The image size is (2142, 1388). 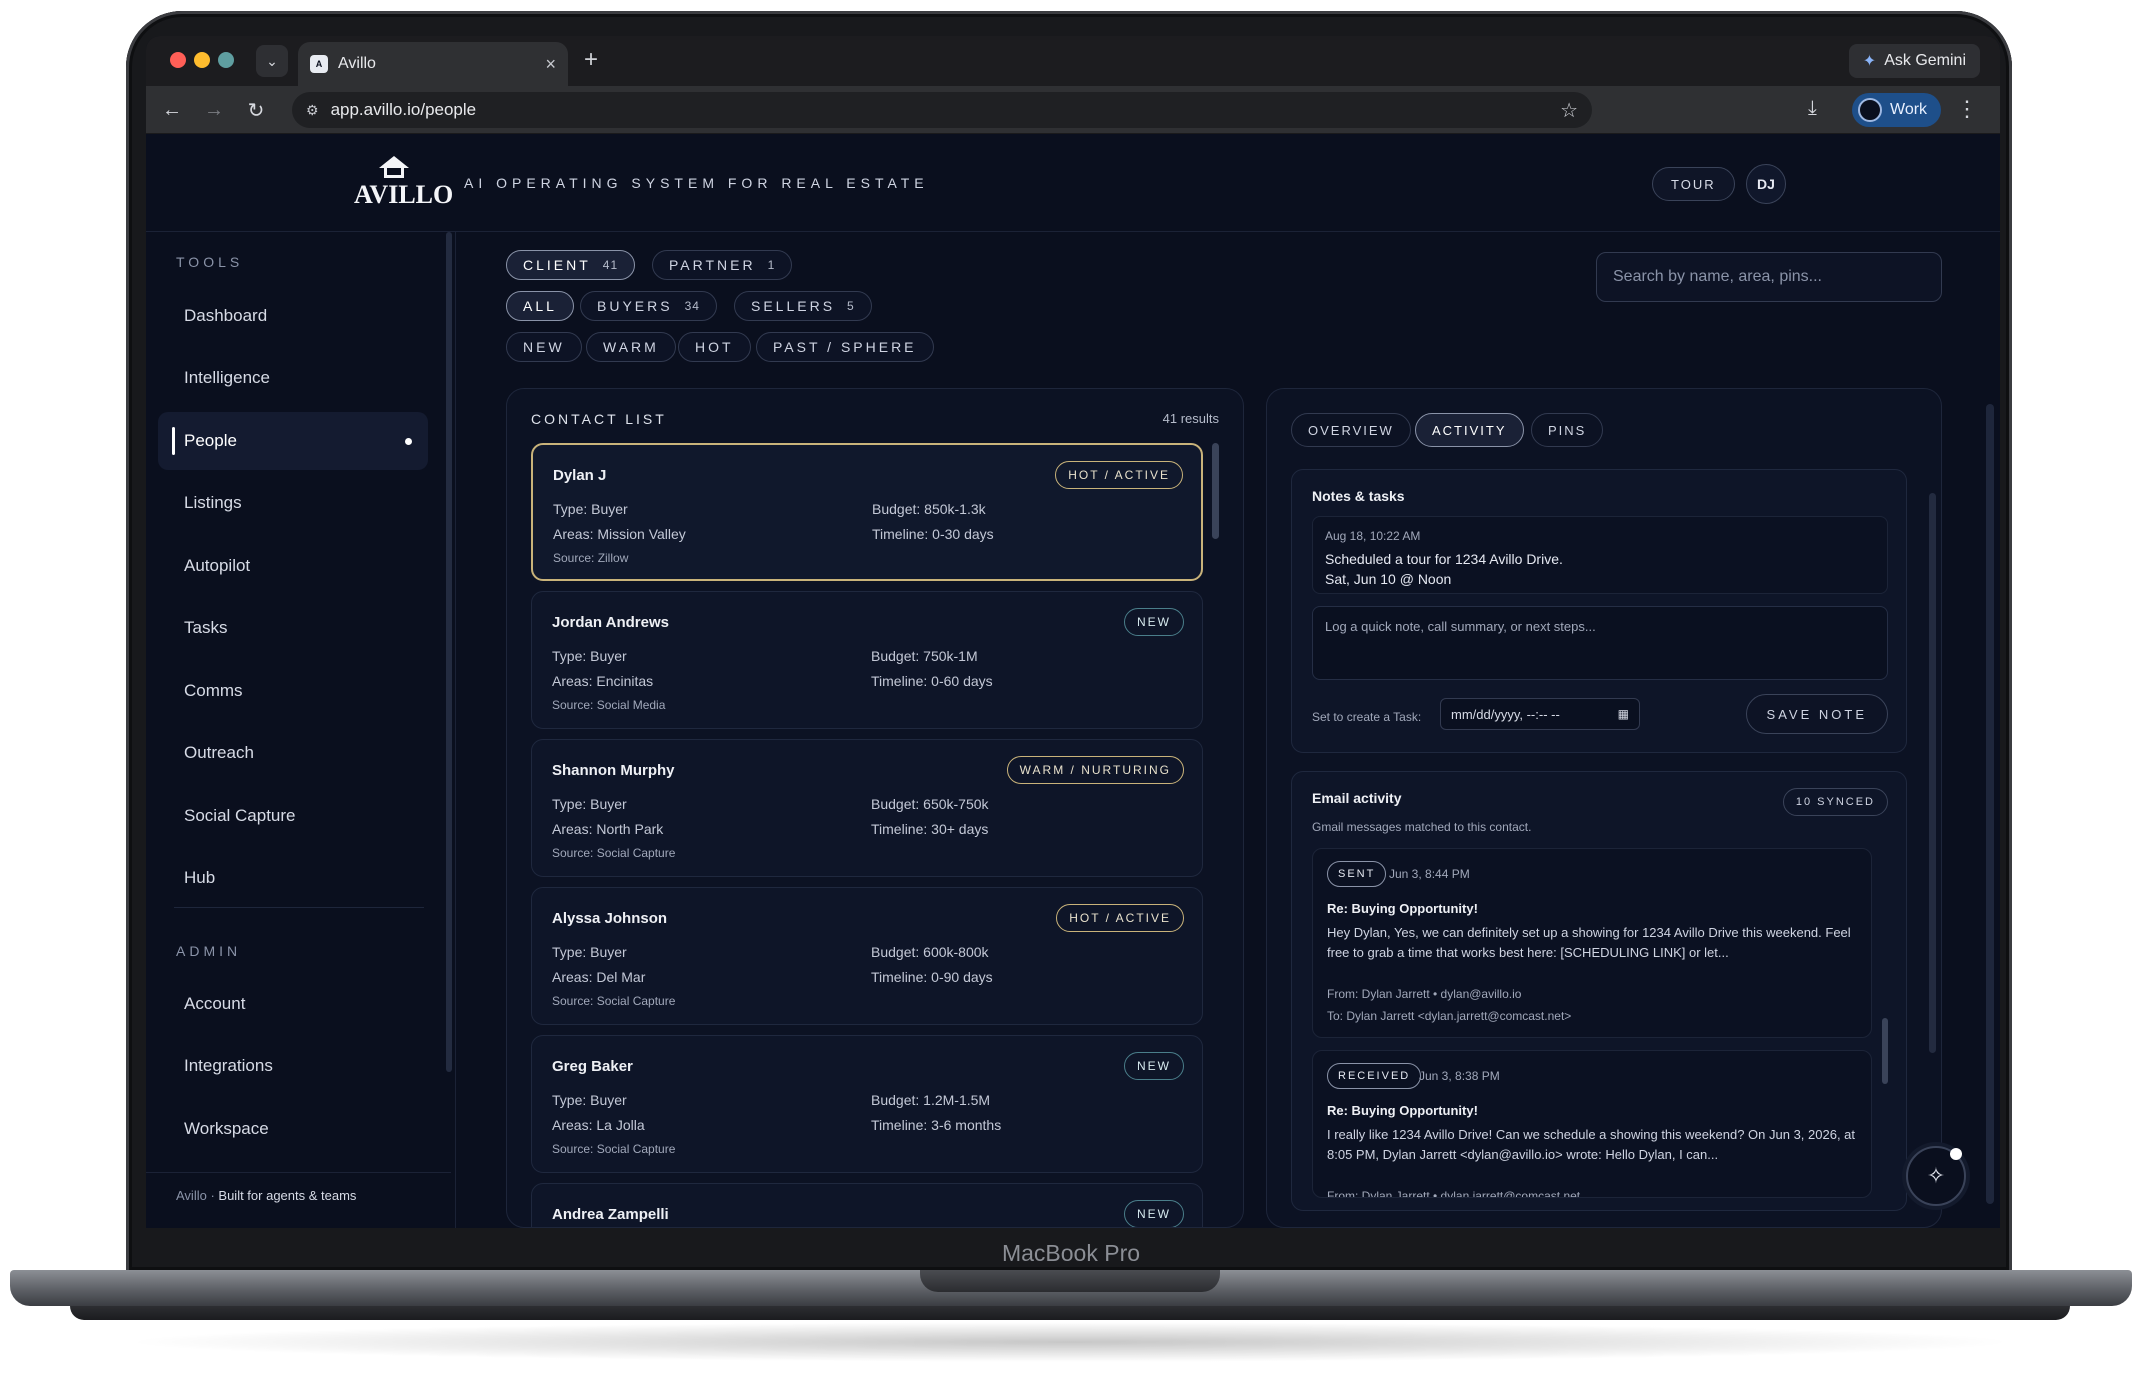 I want to click on reload-icon: ↻, so click(x=256, y=110).